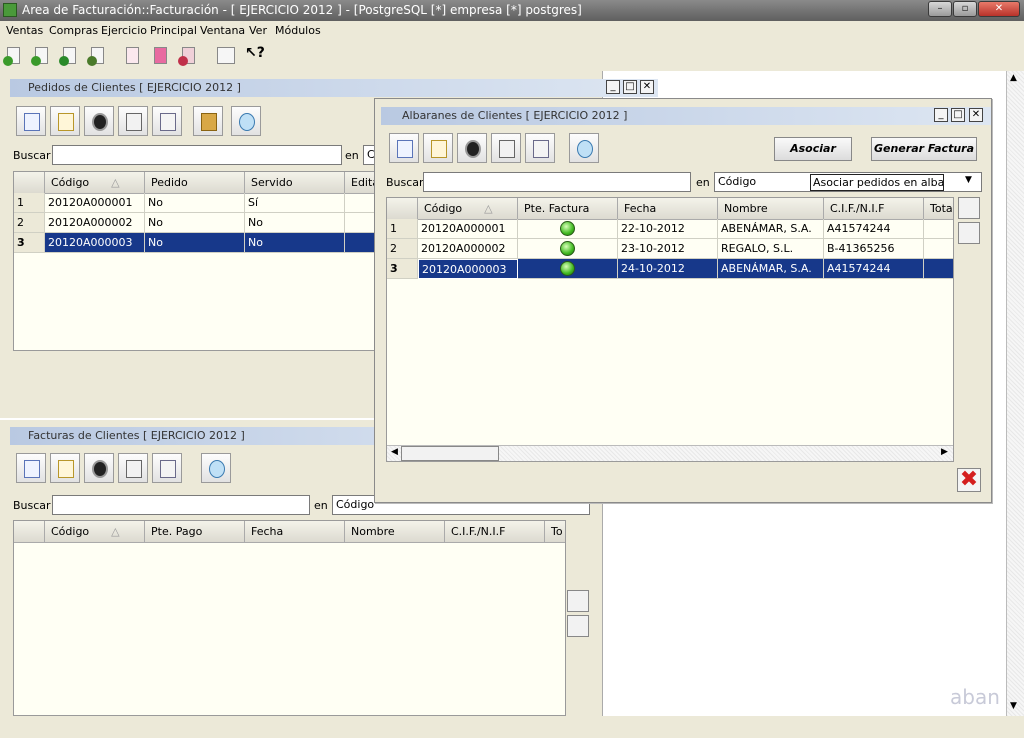  I want to click on facturas-icon, so click(98, 56).